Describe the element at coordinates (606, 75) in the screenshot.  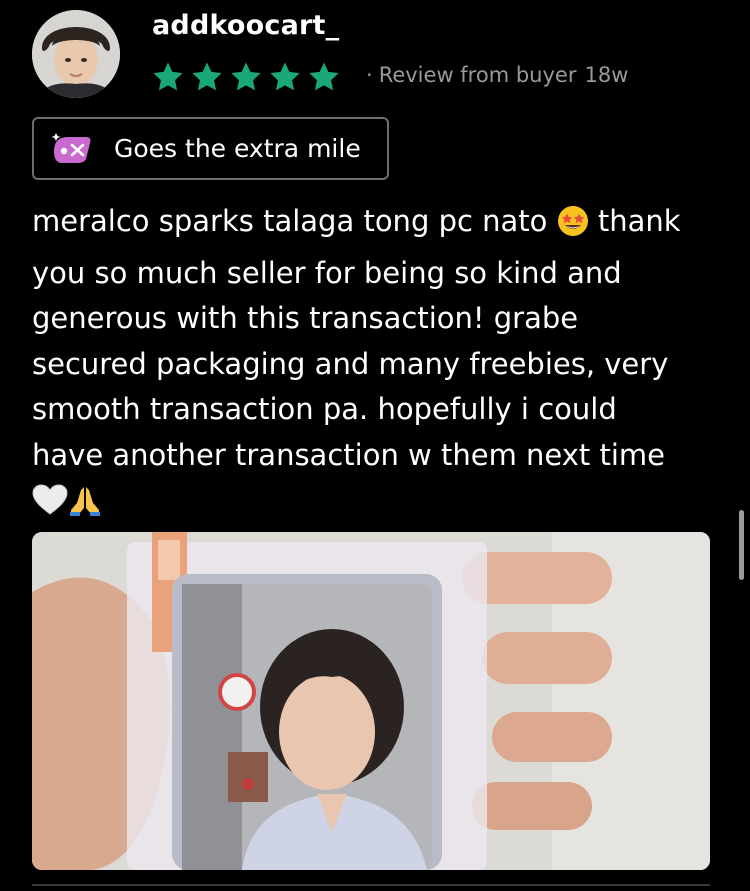
I see `review-age: 18w` at that location.